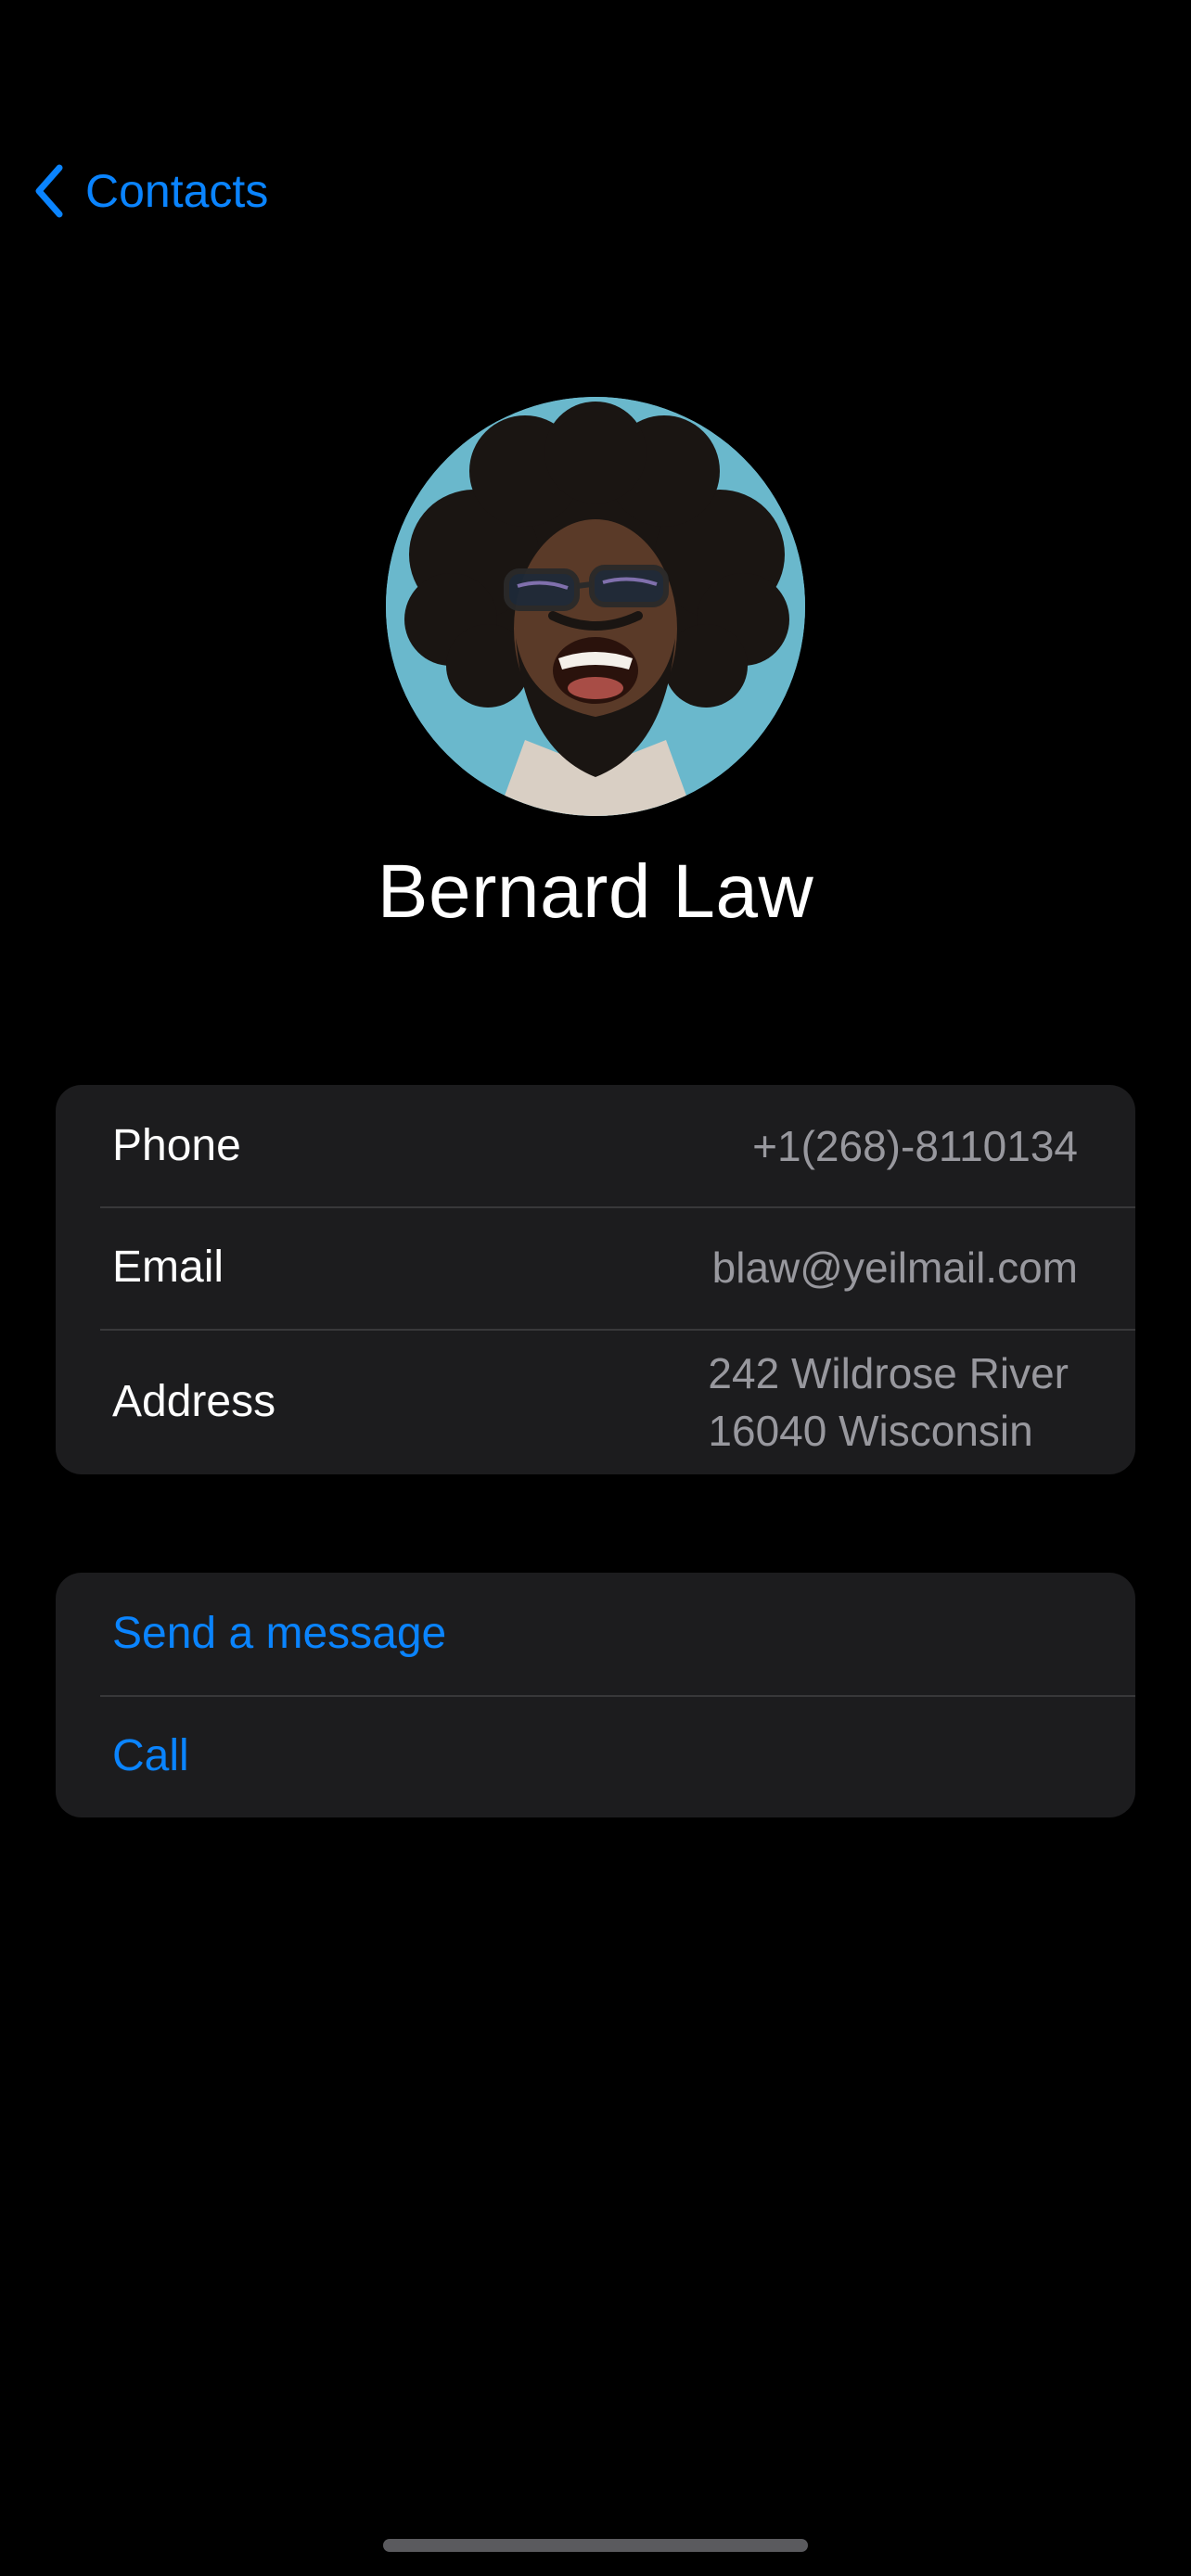 Image resolution: width=1191 pixels, height=2576 pixels. I want to click on email-value: blaw@yeilmail.com, so click(894, 1267).